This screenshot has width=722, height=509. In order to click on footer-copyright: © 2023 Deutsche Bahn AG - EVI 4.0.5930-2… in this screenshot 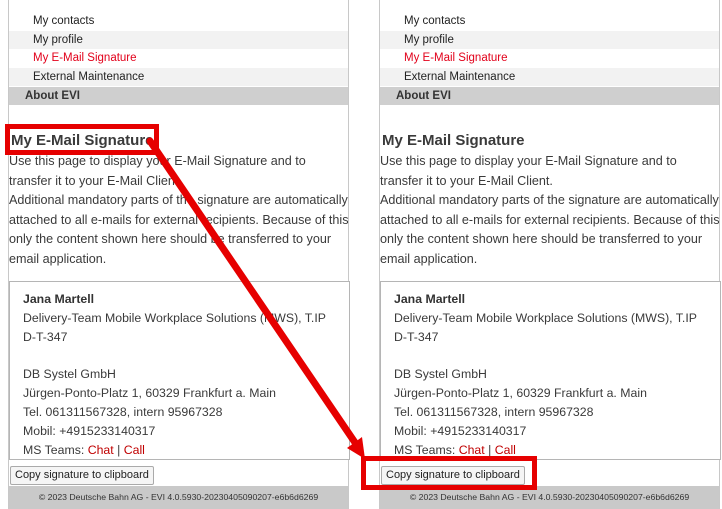, I will do `click(178, 497)`.